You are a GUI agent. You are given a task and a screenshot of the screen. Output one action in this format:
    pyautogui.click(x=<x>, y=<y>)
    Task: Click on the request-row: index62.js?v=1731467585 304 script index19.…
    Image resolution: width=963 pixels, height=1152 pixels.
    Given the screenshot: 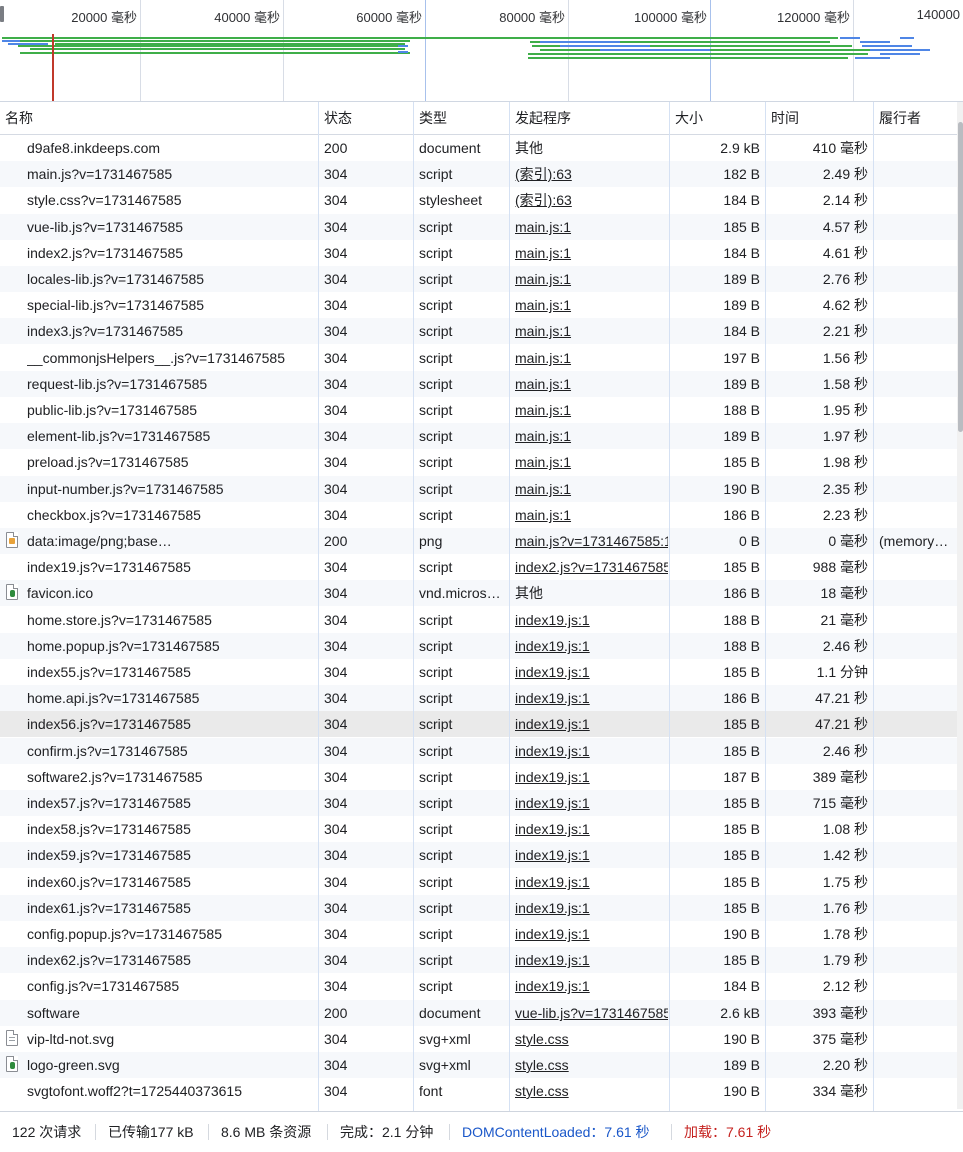 What is the action you would take?
    pyautogui.click(x=478, y=960)
    